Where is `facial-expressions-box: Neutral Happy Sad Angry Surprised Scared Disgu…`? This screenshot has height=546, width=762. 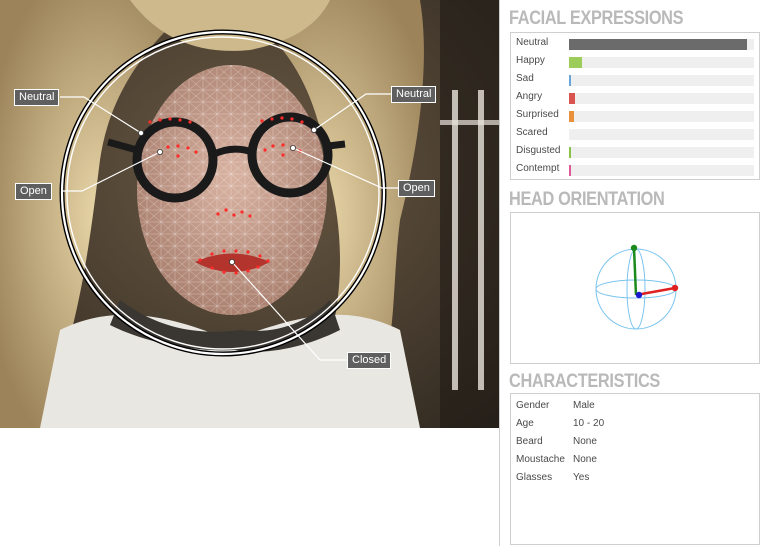 facial-expressions-box: Neutral Happy Sad Angry Surprised Scared Disgu… is located at coordinates (635, 106).